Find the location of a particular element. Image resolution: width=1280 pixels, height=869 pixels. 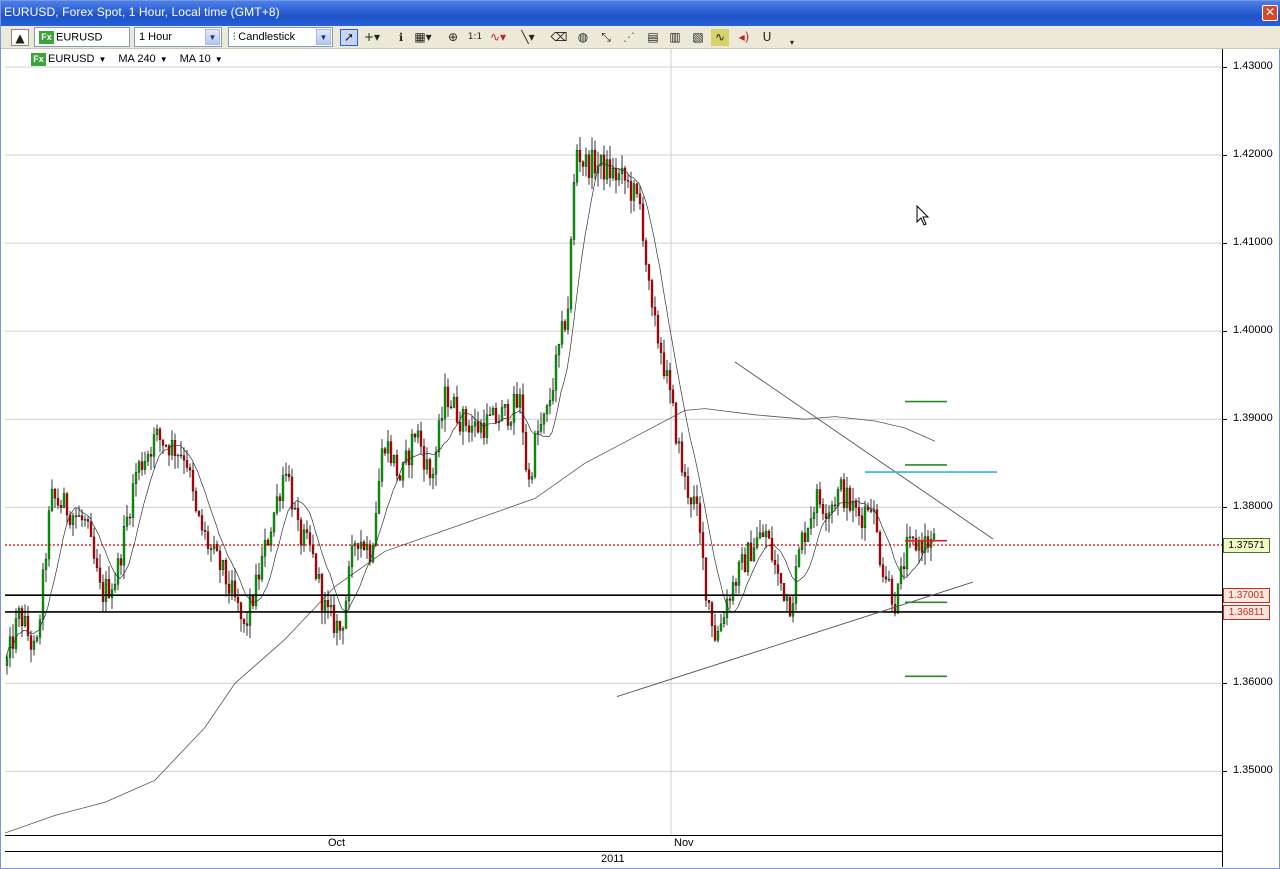

eraser-icon: ⌫ is located at coordinates (559, 37).